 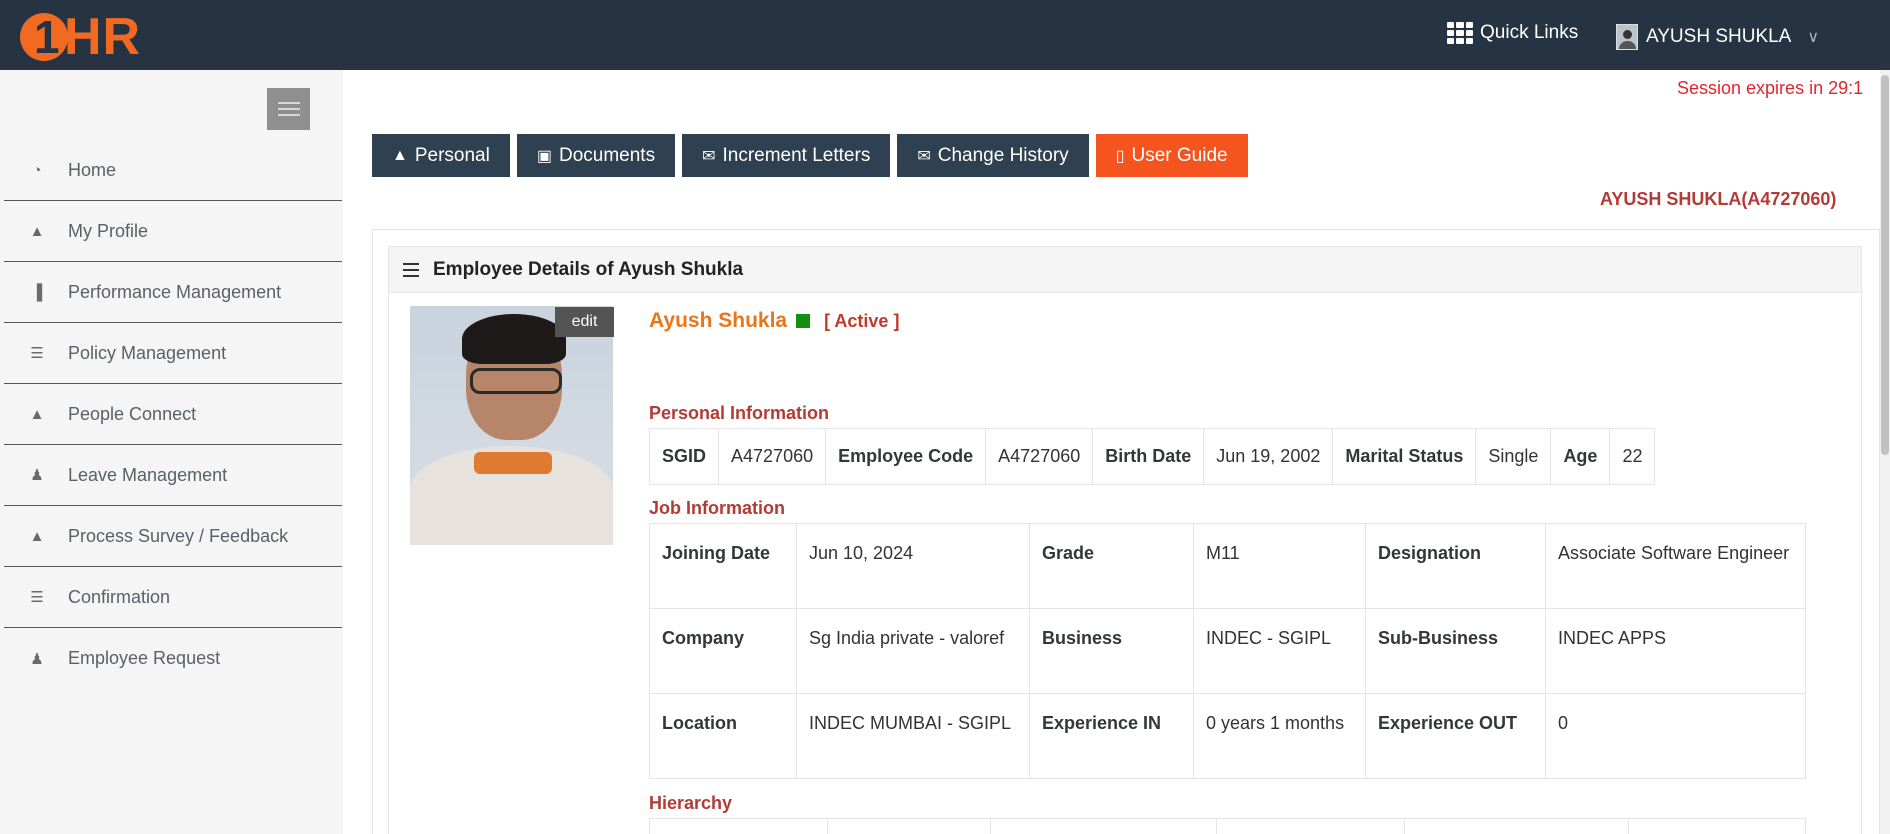 What do you see at coordinates (1675, 651) in the screenshot?
I see `sub-business-value: INDEC APPS` at bounding box center [1675, 651].